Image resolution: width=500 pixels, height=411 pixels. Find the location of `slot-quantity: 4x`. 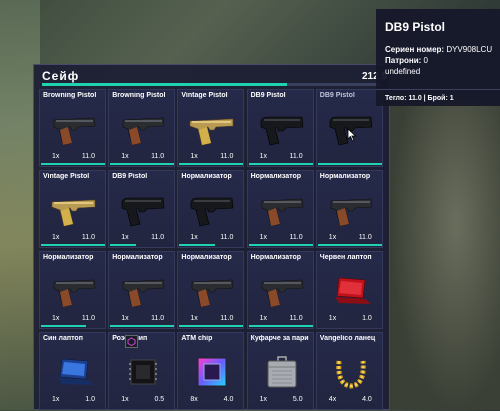

slot-quantity: 4x is located at coordinates (332, 399).